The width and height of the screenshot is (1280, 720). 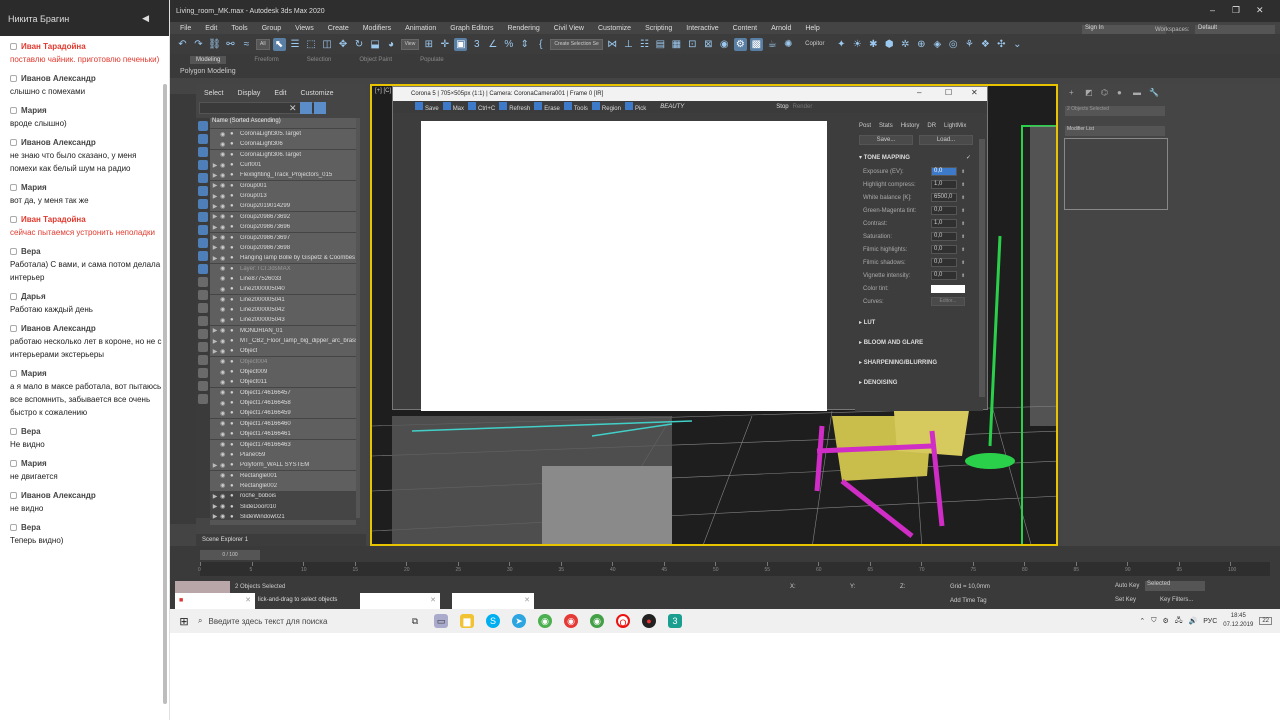 What do you see at coordinates (614, 28) in the screenshot?
I see `menu-item: Customize` at bounding box center [614, 28].